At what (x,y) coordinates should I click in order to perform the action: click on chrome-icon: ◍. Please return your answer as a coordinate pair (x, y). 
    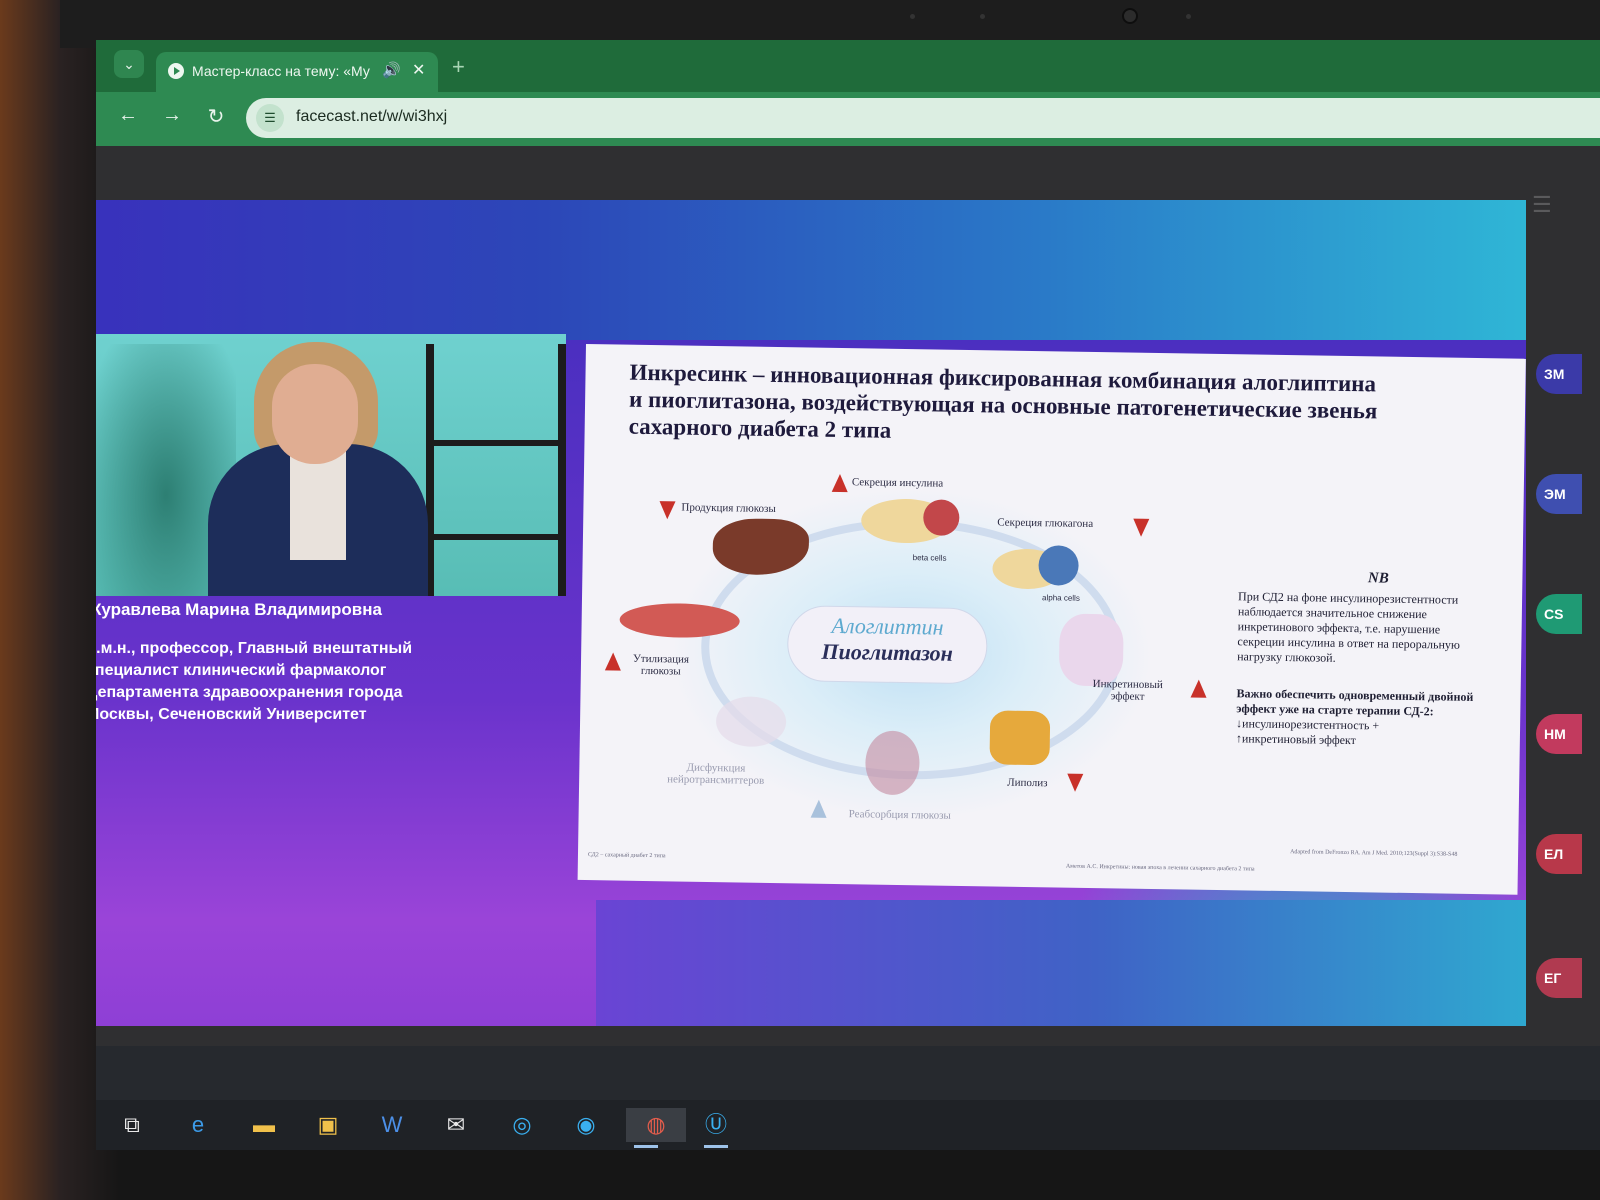
    Looking at the image, I should click on (656, 1128).